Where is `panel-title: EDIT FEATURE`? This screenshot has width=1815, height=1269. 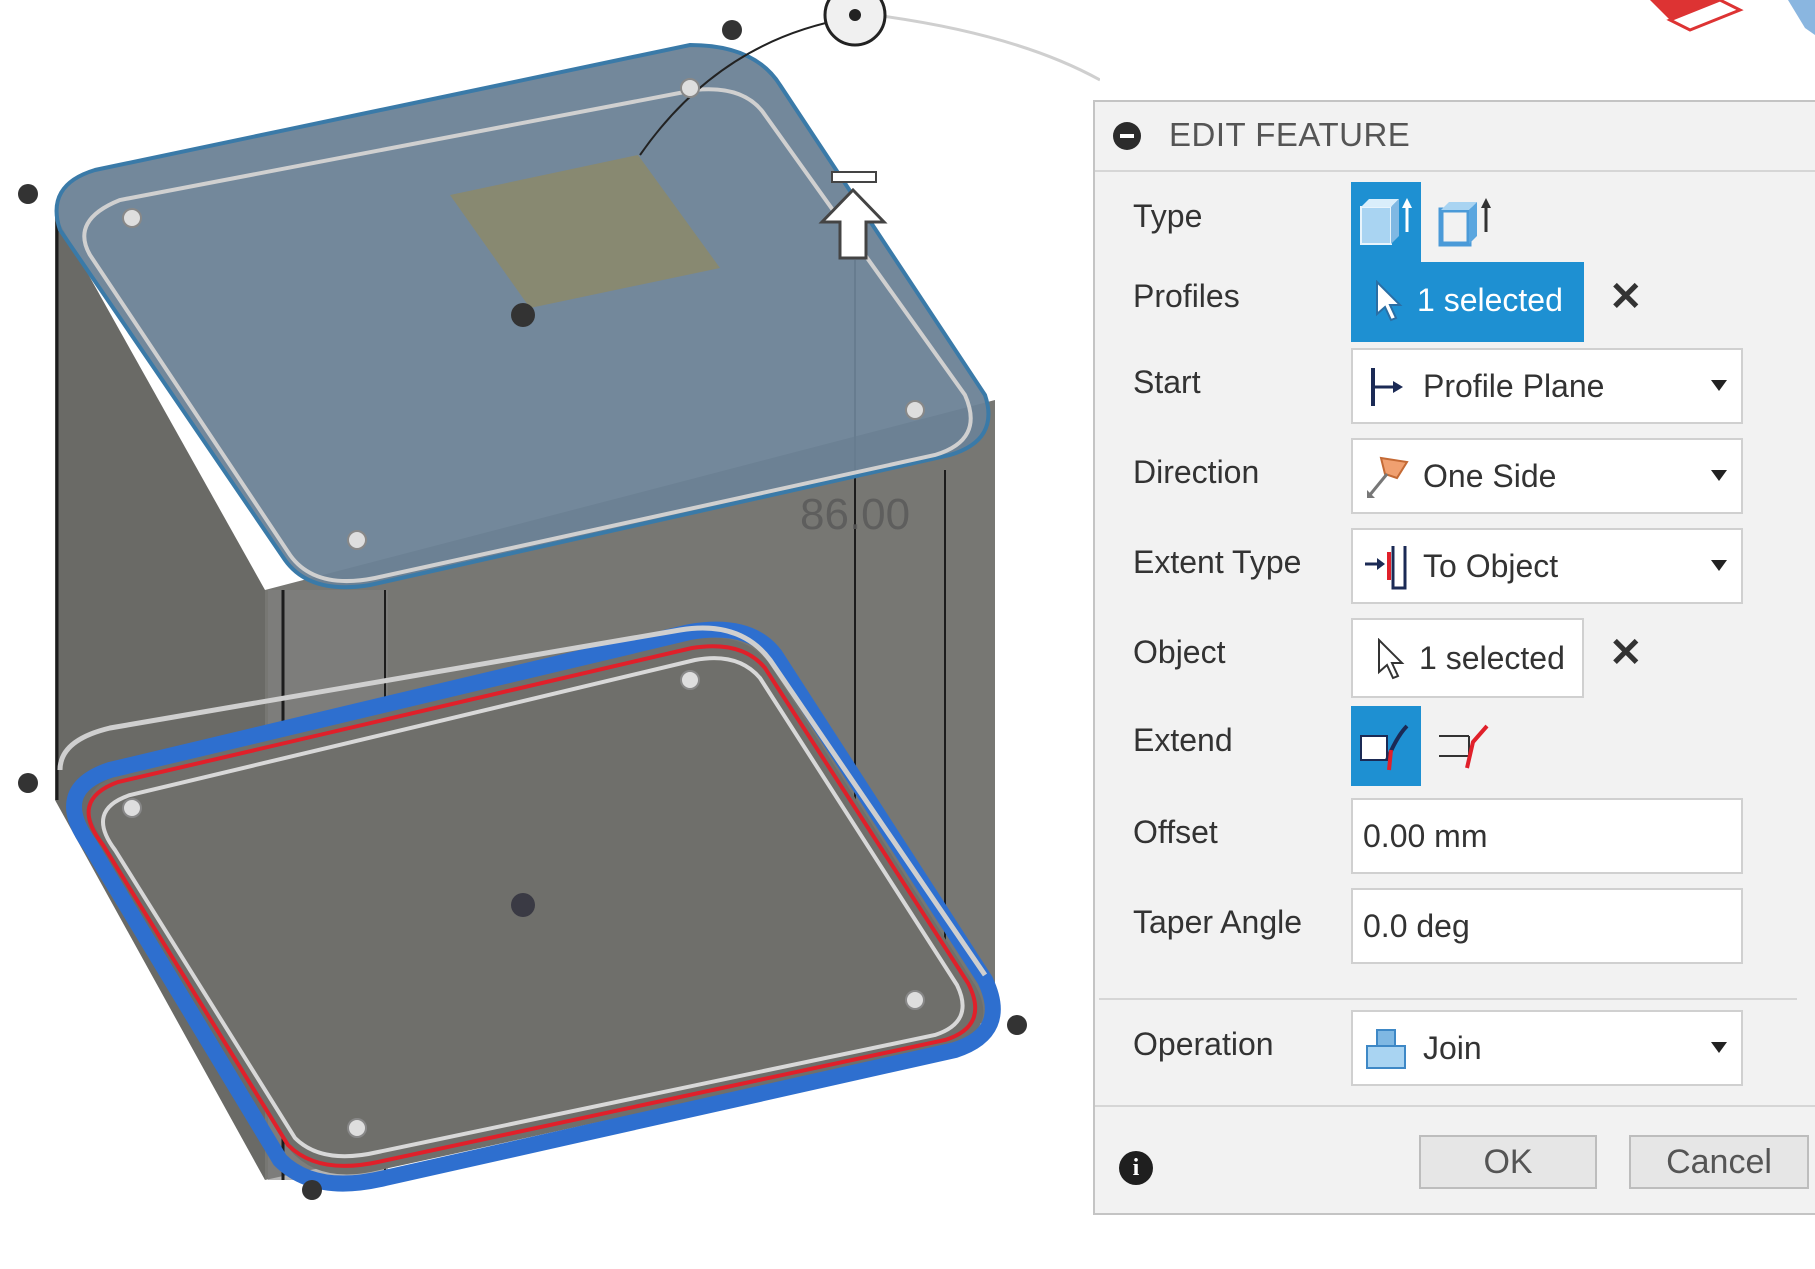 panel-title: EDIT FEATURE is located at coordinates (1290, 134).